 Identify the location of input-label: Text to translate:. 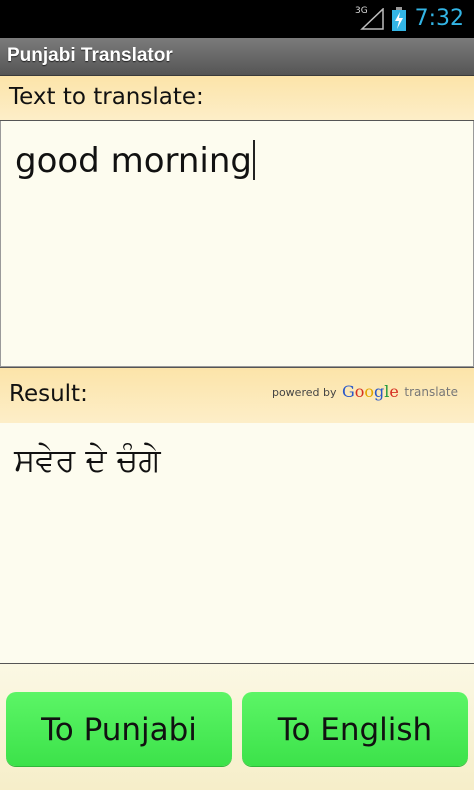
(106, 97).